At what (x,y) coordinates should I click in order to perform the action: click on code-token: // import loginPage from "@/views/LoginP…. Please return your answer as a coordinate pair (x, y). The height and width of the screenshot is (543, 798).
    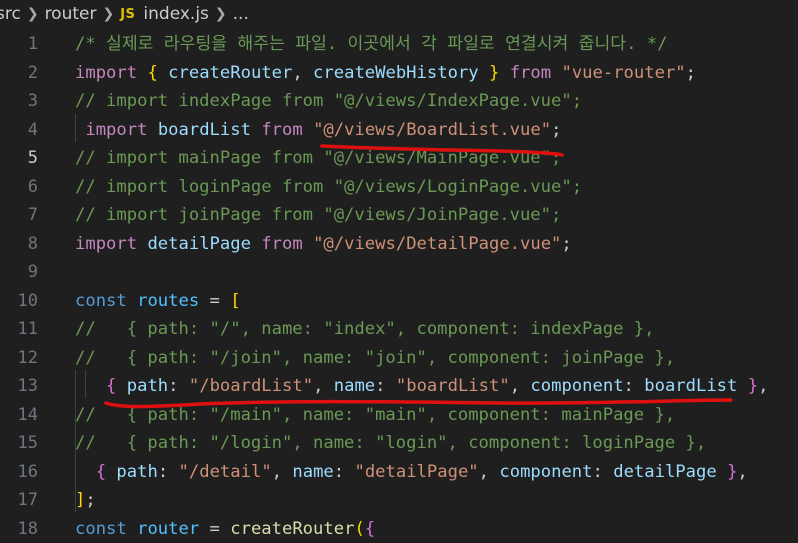
    Looking at the image, I should click on (328, 187).